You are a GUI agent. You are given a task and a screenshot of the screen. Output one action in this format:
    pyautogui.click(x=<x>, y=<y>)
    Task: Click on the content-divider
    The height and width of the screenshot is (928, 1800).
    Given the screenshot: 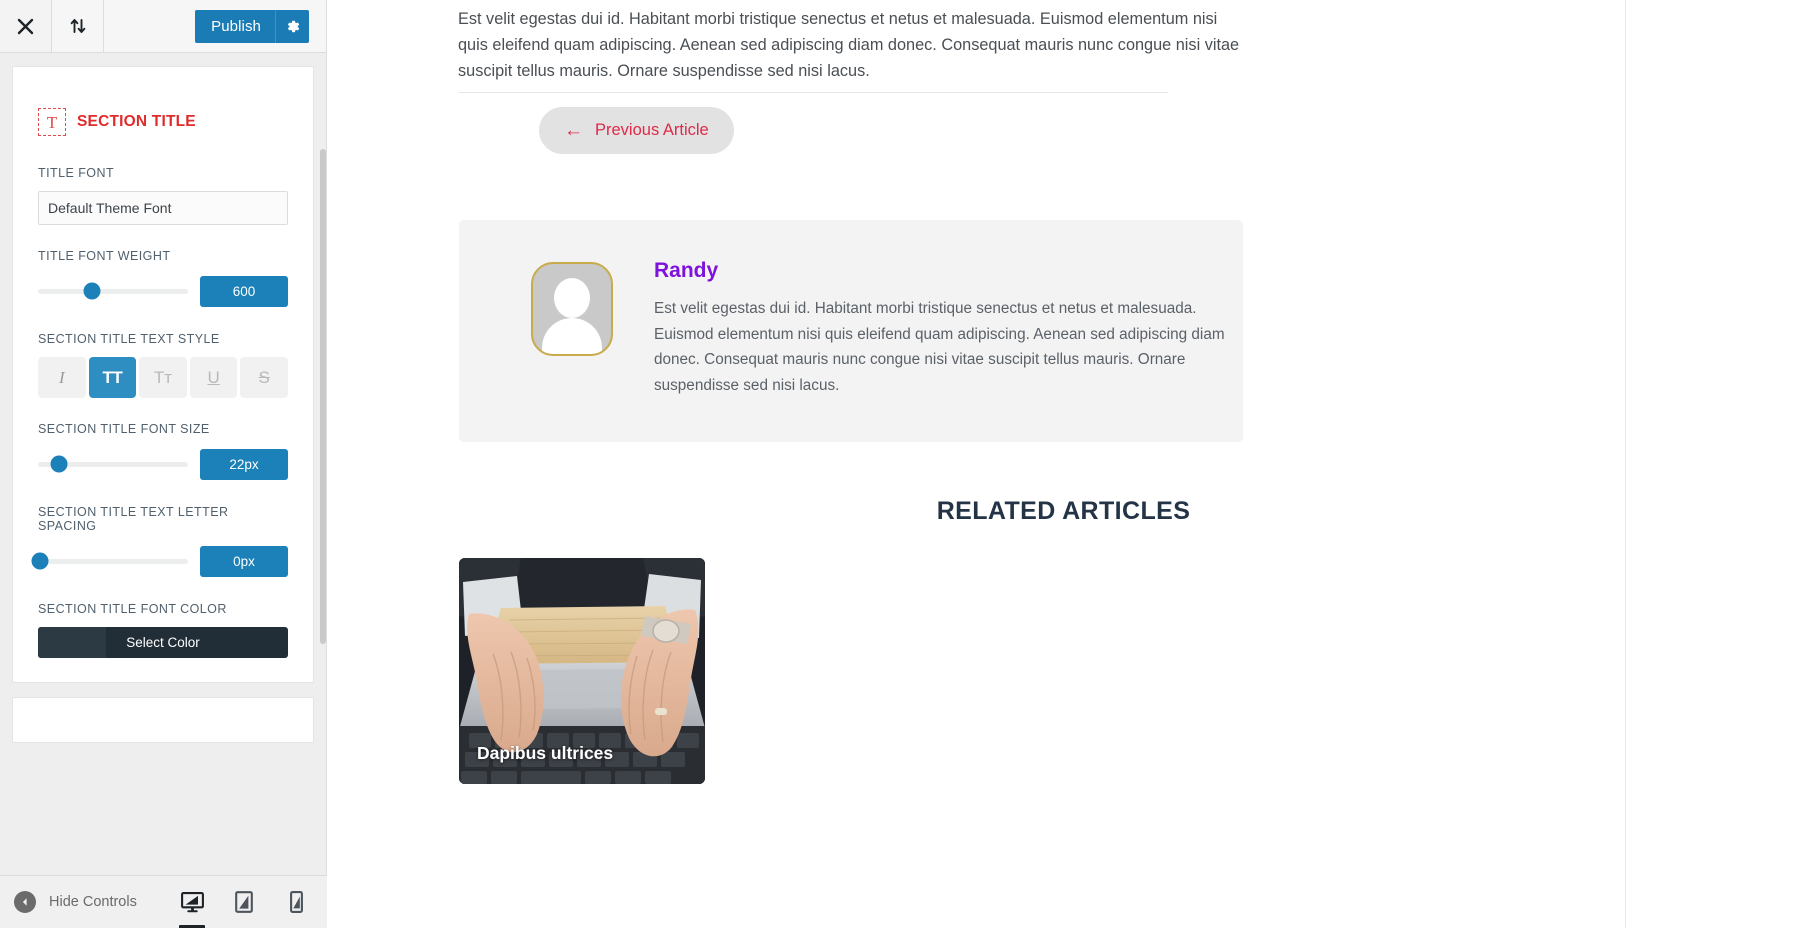 What is the action you would take?
    pyautogui.click(x=813, y=92)
    